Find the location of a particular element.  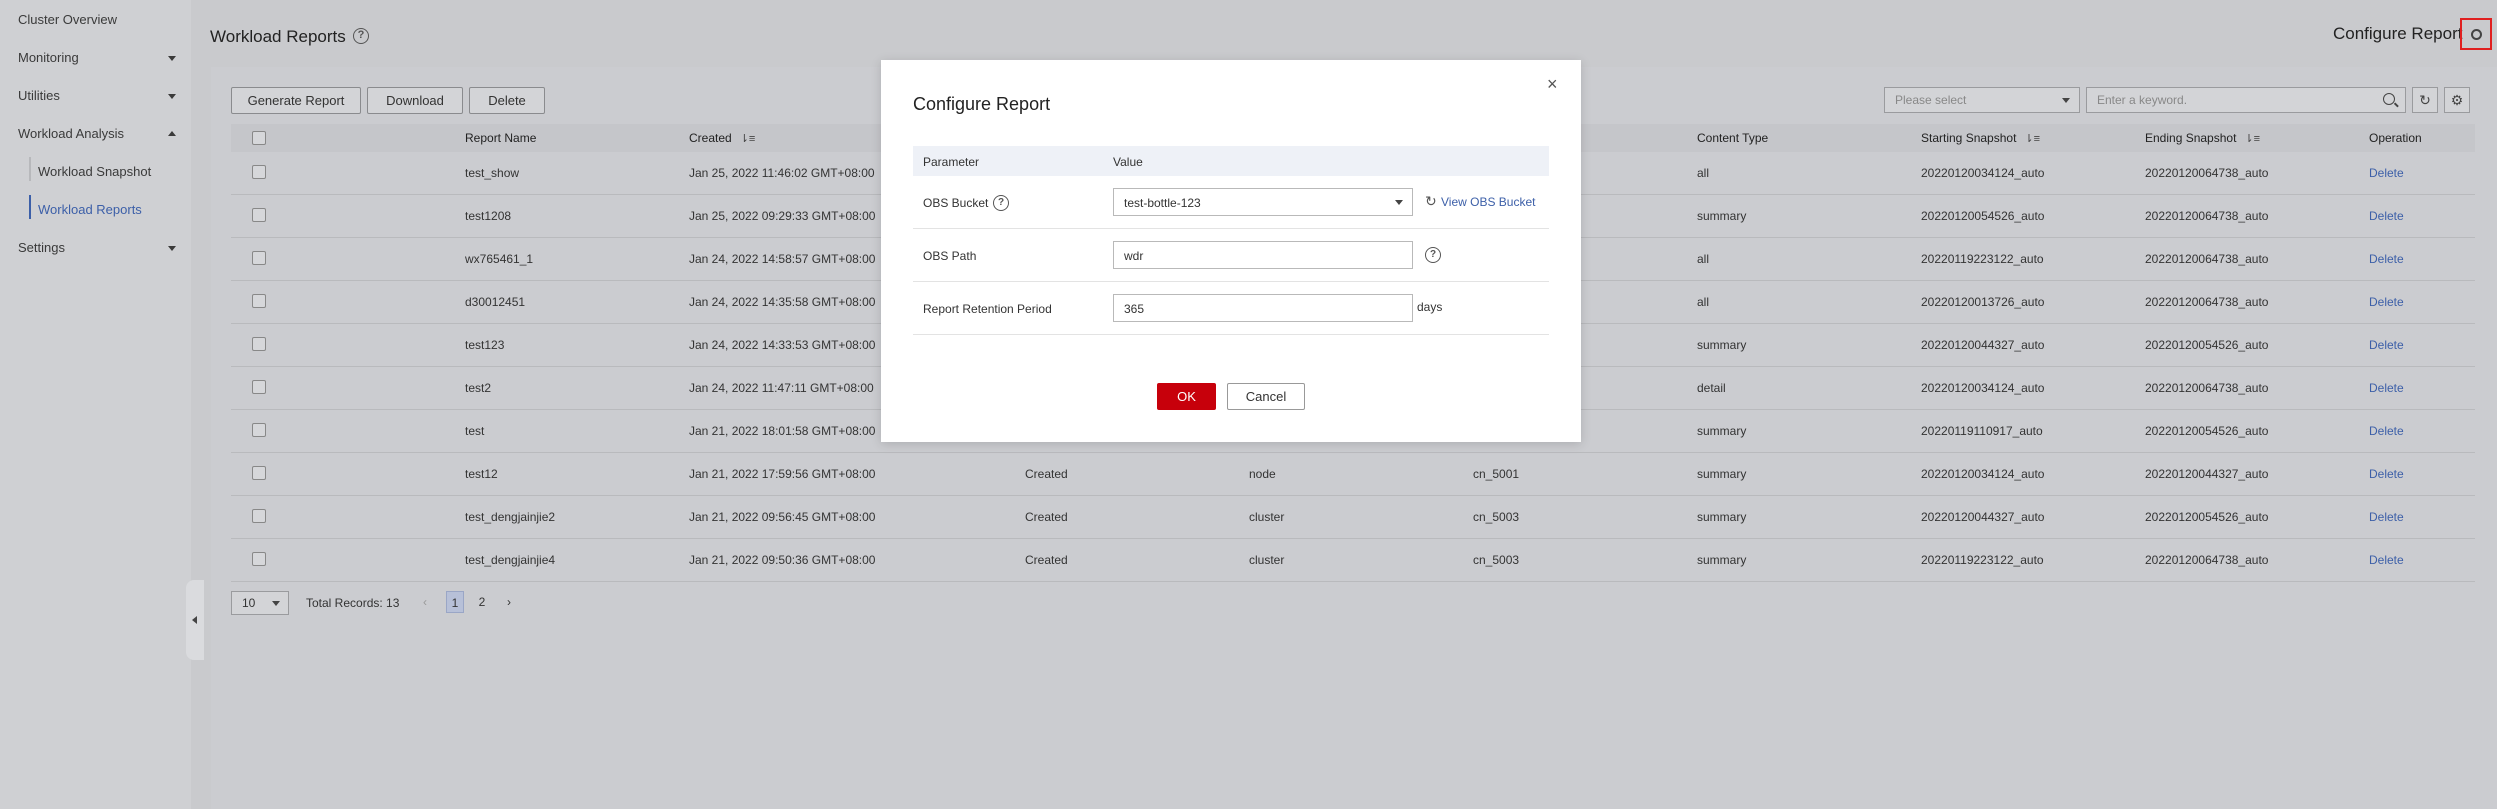

next-page-button: › is located at coordinates (509, 602).